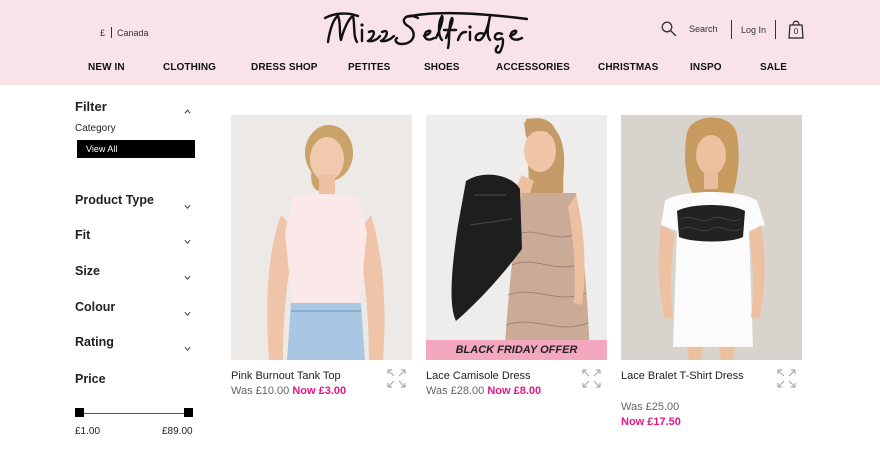 The width and height of the screenshot is (880, 450). I want to click on nav-item-new-in: NEW IN, so click(106, 67).